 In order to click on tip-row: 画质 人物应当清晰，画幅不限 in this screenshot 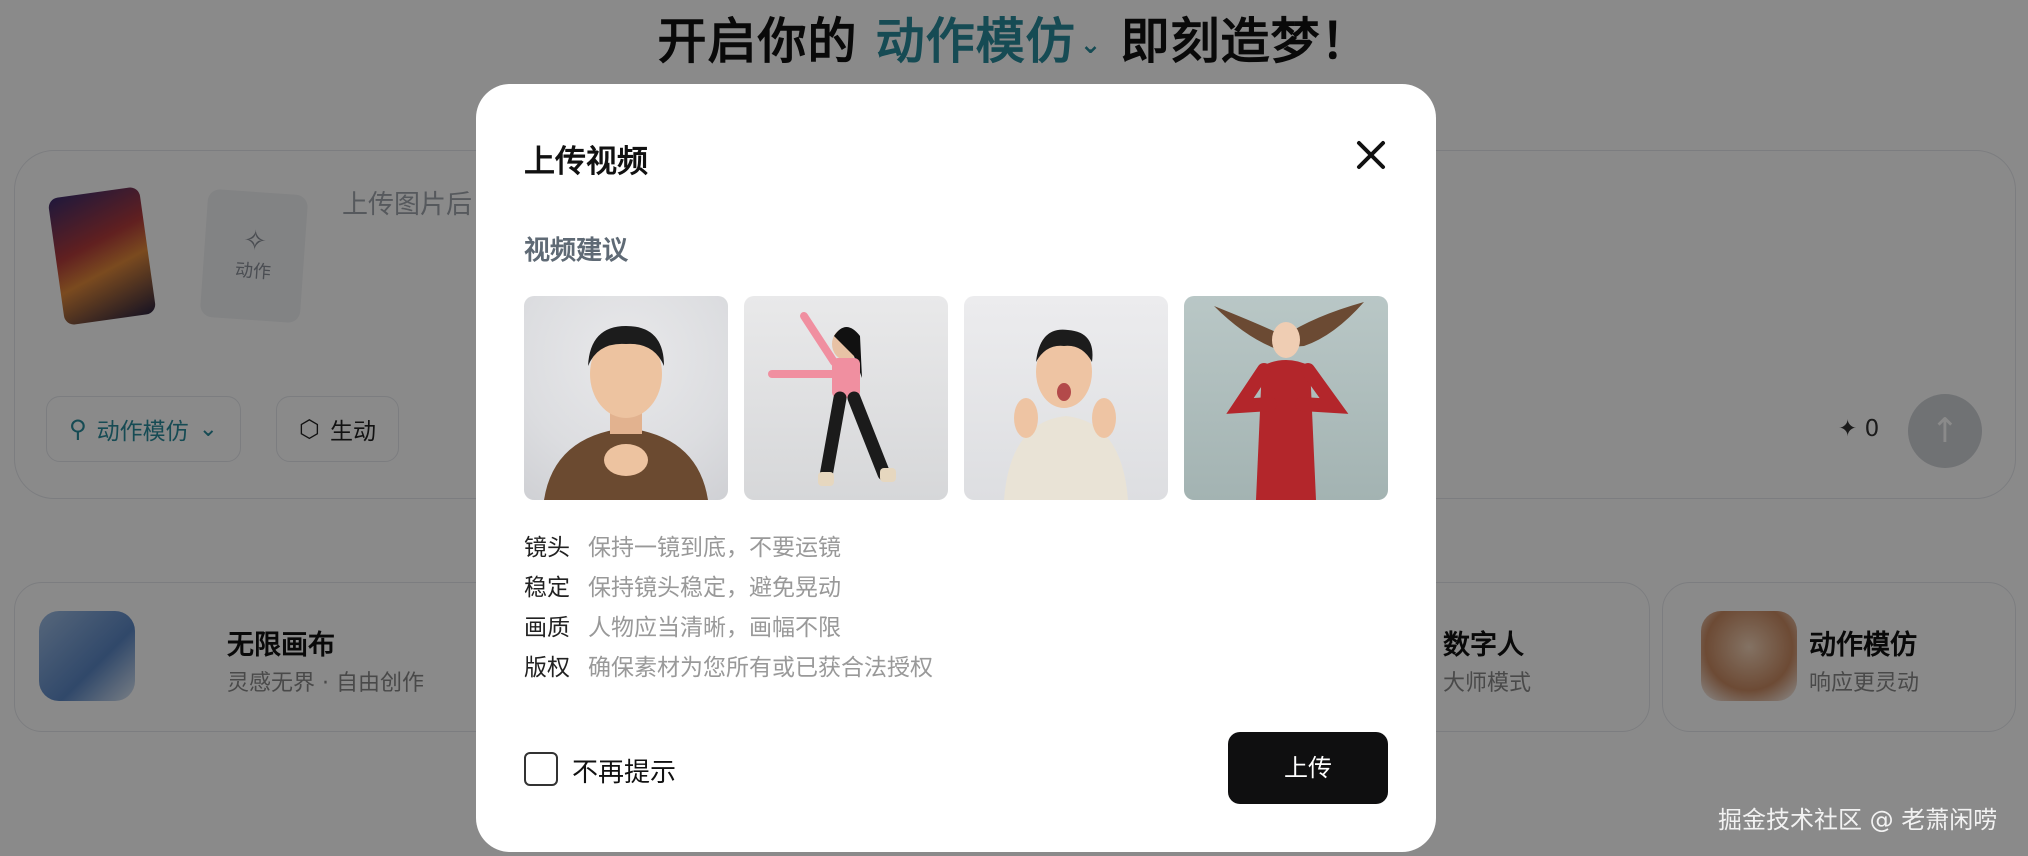, I will do `click(728, 628)`.